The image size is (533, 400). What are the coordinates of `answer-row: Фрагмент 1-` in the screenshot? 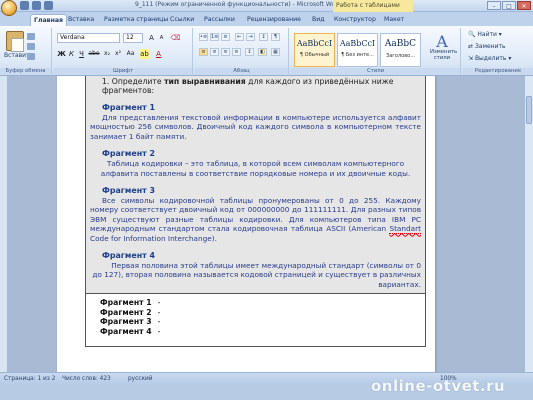 It's located at (255, 303).